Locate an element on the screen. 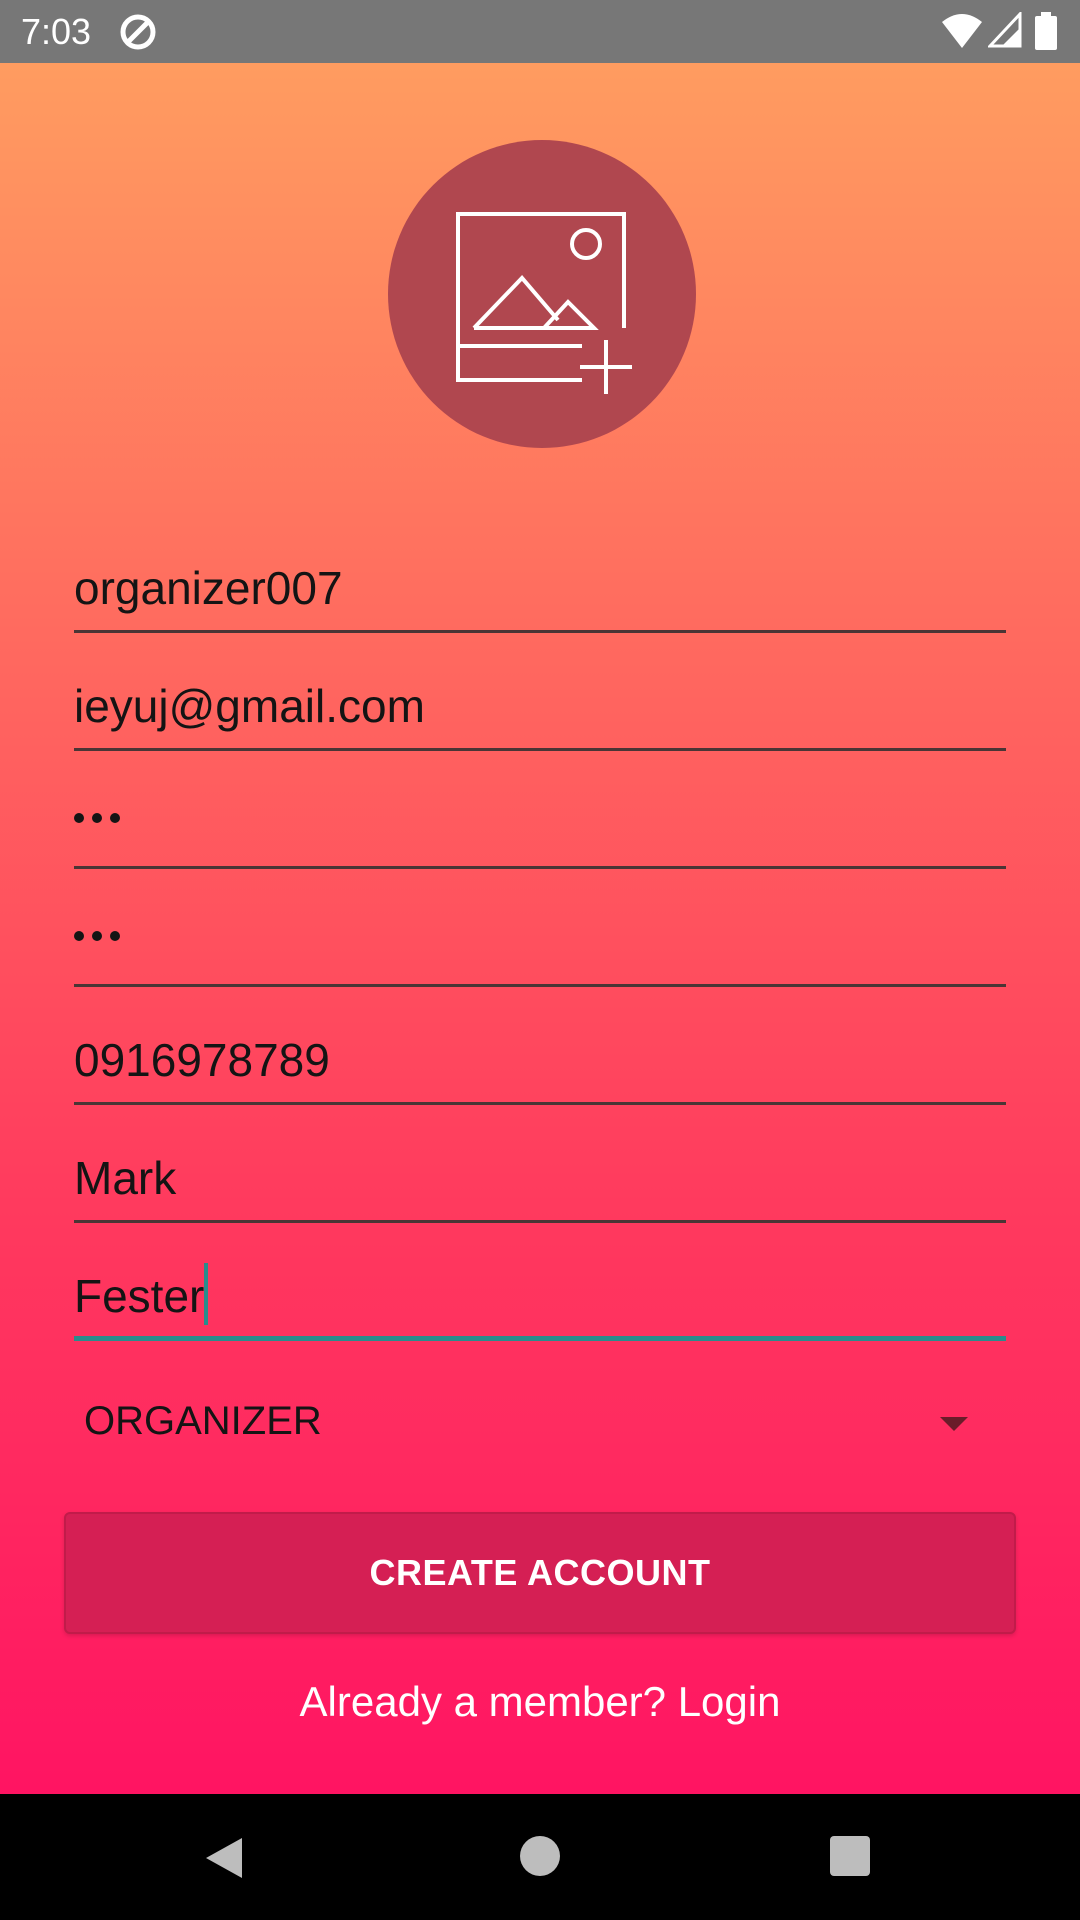  password-field is located at coordinates (540, 829).